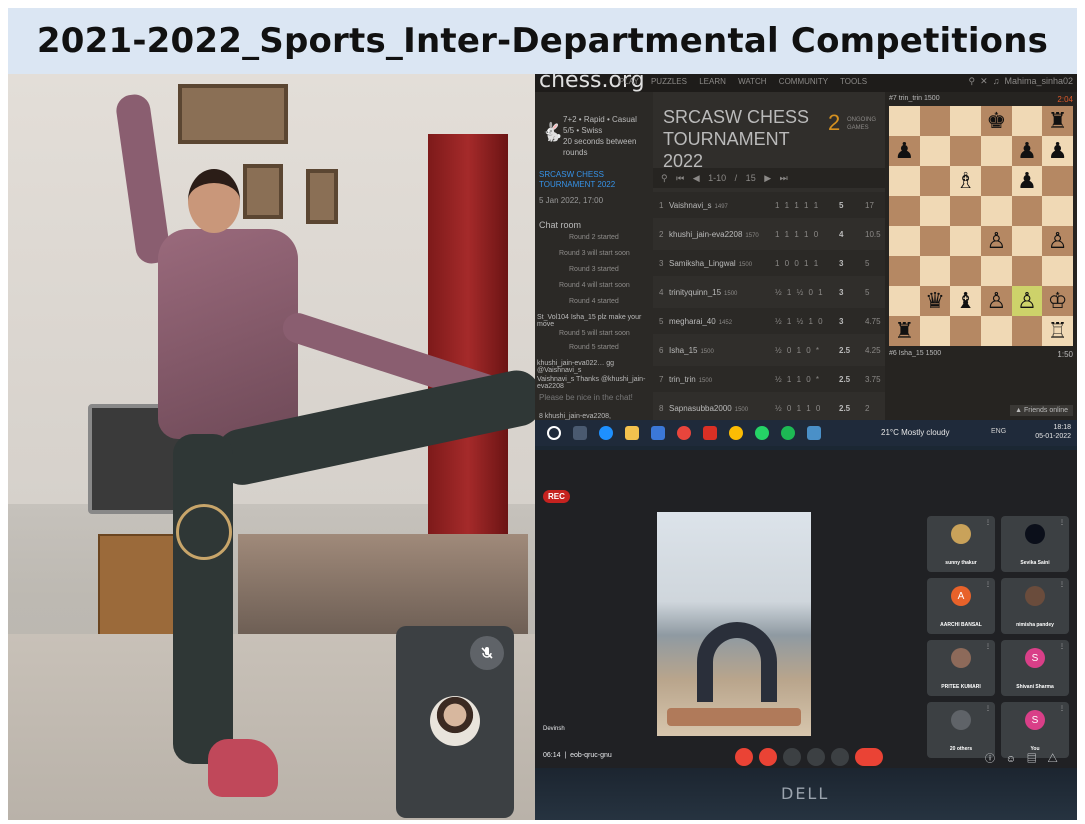  I want to click on standings-pager: ⚲ ⏮ ◀ 1-10 / 15 ▶ ⏭, so click(769, 178).